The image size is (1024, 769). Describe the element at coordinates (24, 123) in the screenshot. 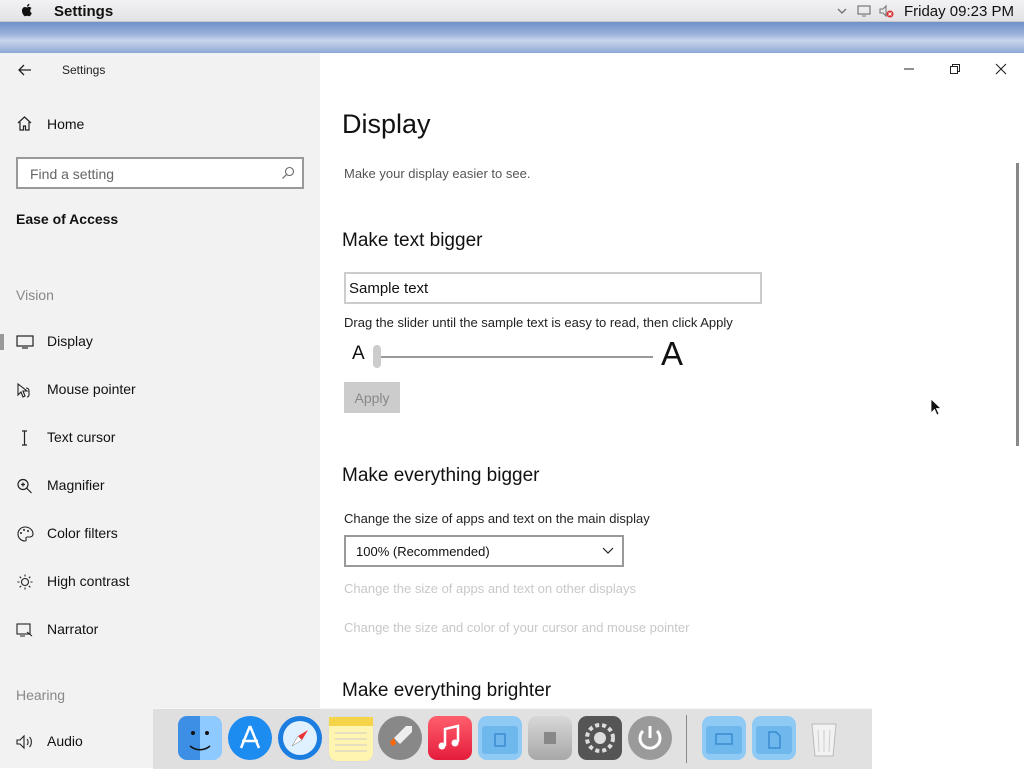

I see `home-icon` at that location.